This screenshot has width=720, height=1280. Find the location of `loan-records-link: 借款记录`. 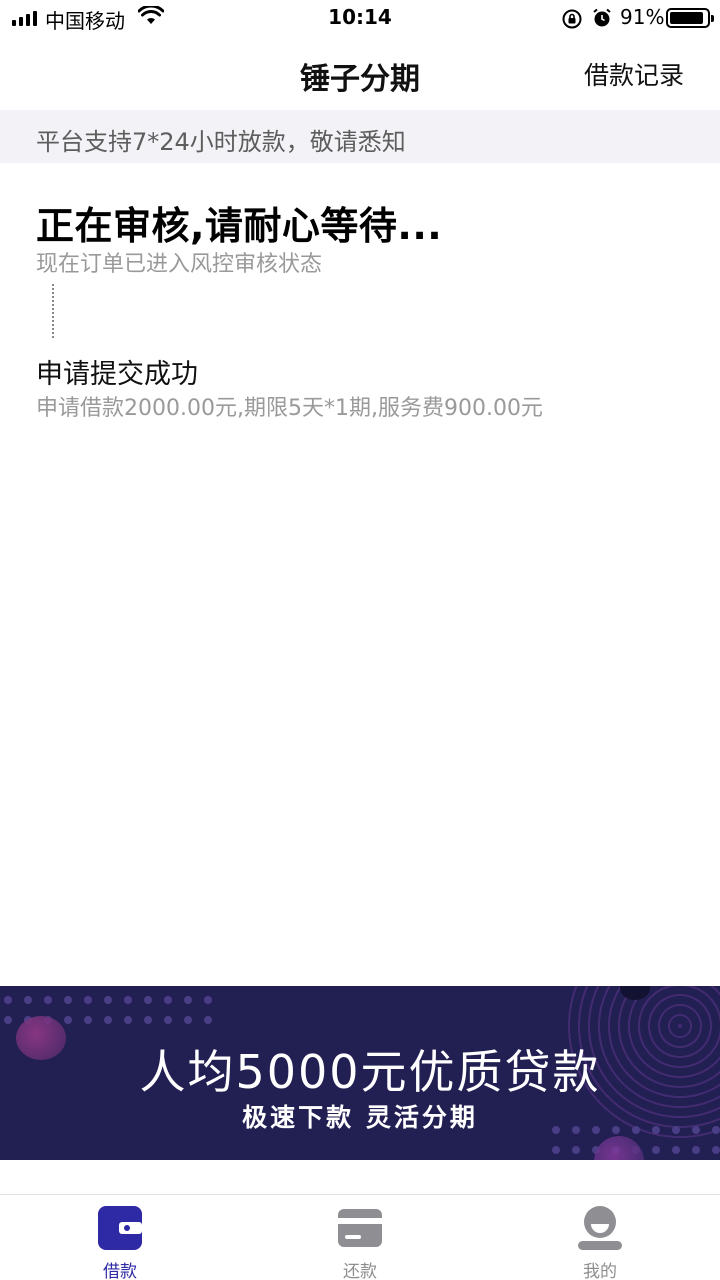

loan-records-link: 借款记录 is located at coordinates (634, 74).